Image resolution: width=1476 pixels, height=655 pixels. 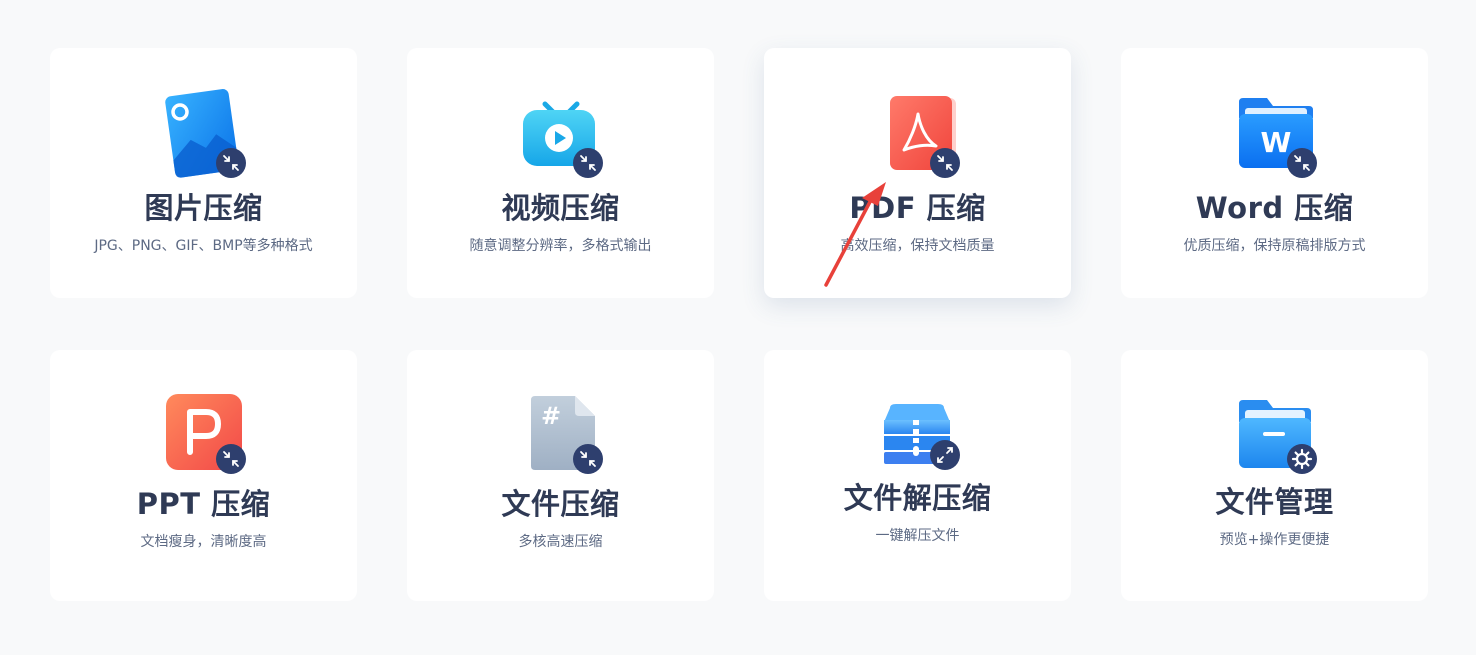 I want to click on tool-title: 文件压缩, so click(x=560, y=504).